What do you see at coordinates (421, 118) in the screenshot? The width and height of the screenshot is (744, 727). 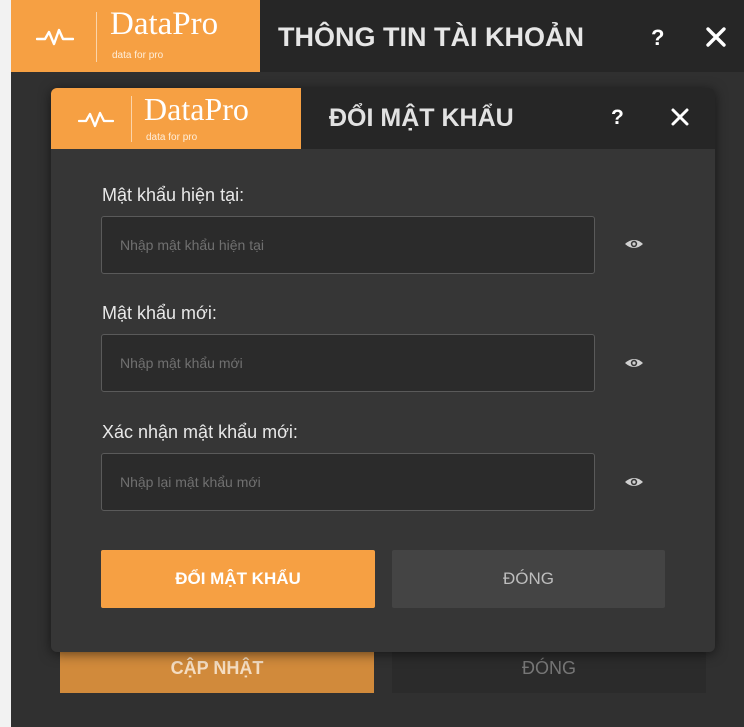 I see `dialog-title: ĐỔI MẬT KHẨU` at bounding box center [421, 118].